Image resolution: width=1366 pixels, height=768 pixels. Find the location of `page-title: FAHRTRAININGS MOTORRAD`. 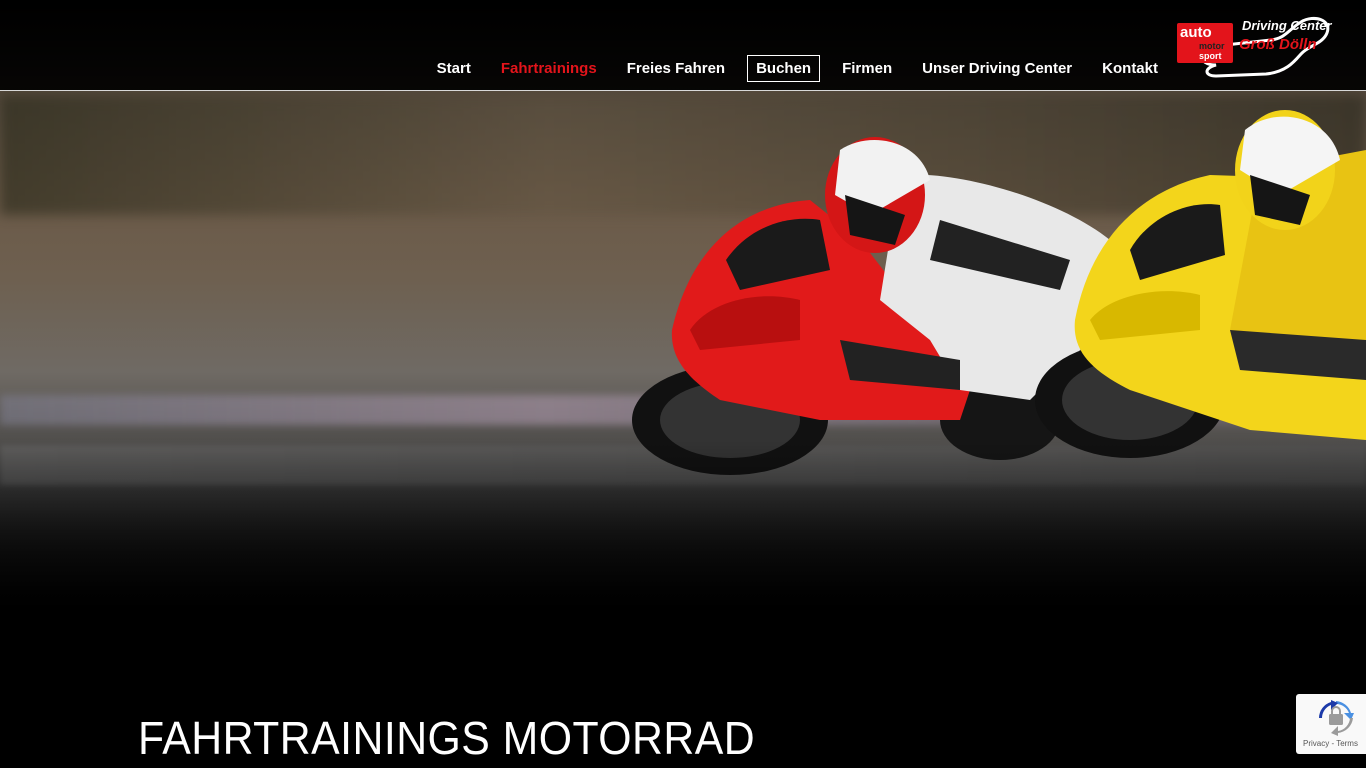

page-title: FAHRTRAININGS MOTORRAD is located at coordinates (447, 737).